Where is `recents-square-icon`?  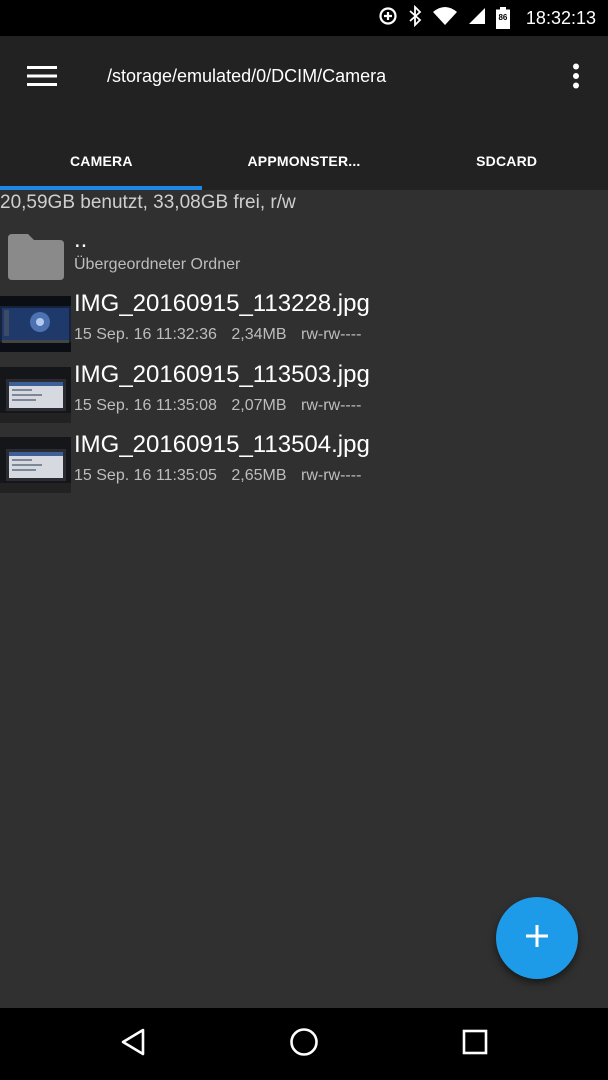
recents-square-icon is located at coordinates (475, 1044).